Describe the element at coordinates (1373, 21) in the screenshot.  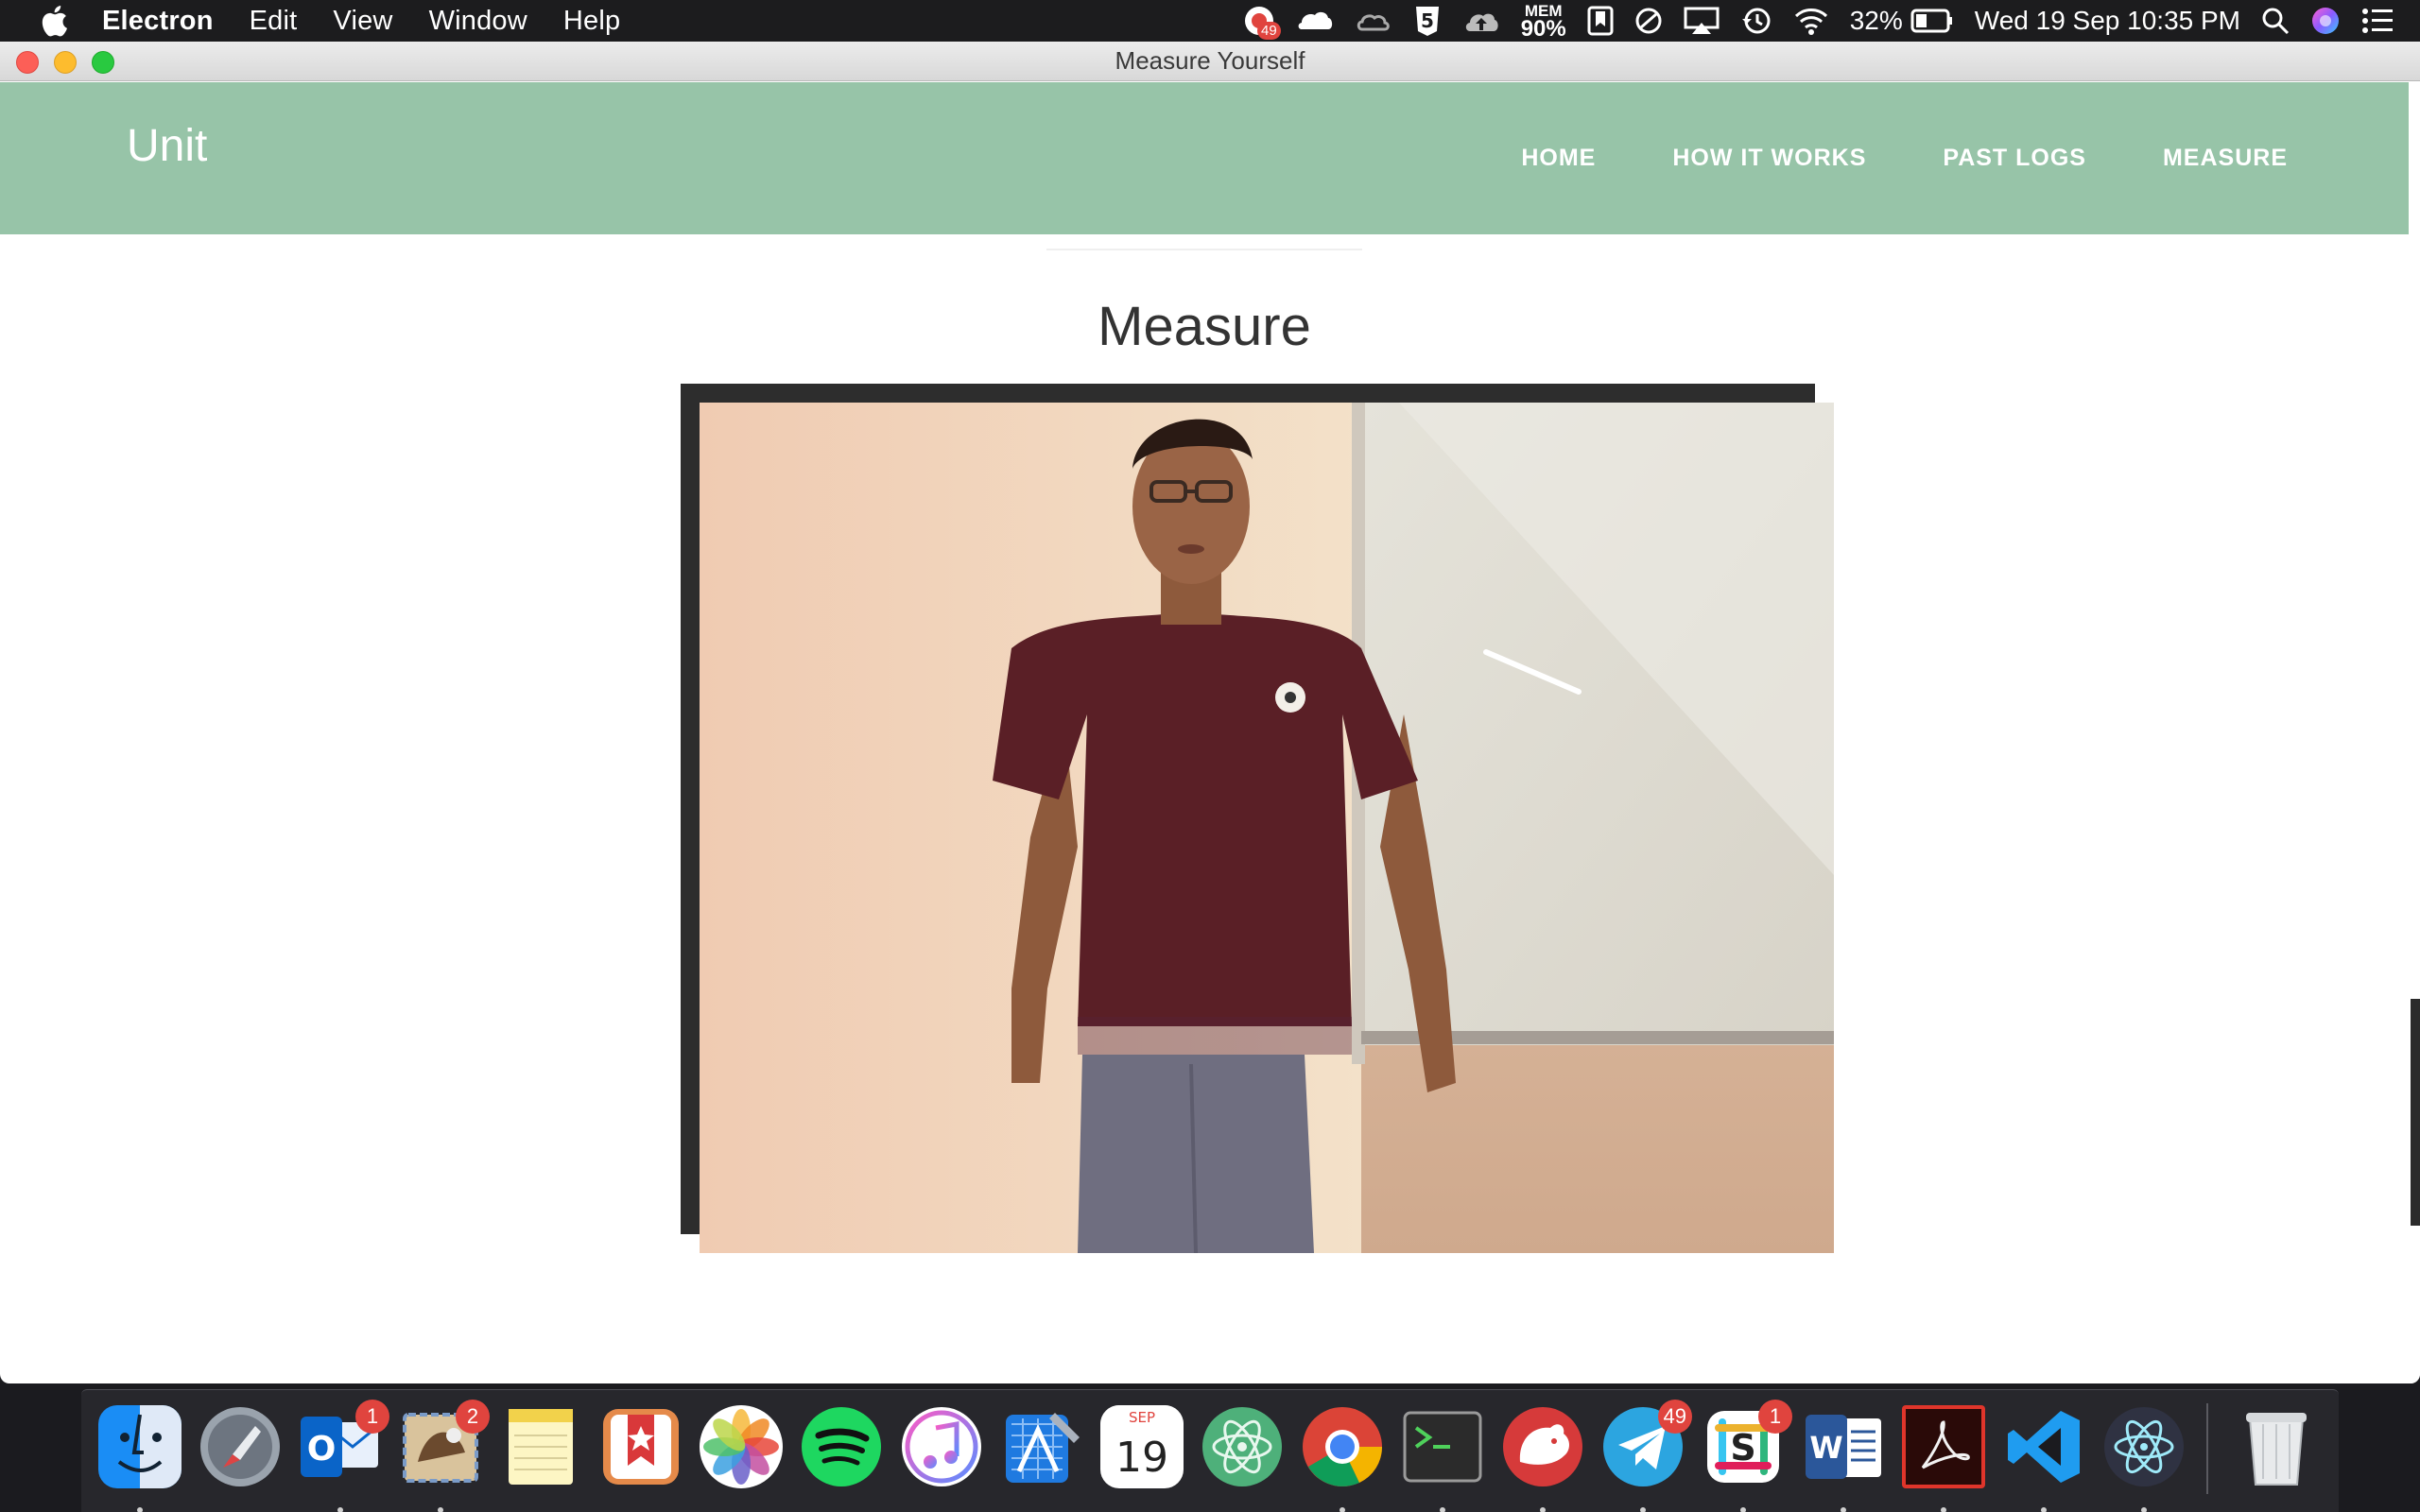
I see `creative-cloud-icon` at that location.